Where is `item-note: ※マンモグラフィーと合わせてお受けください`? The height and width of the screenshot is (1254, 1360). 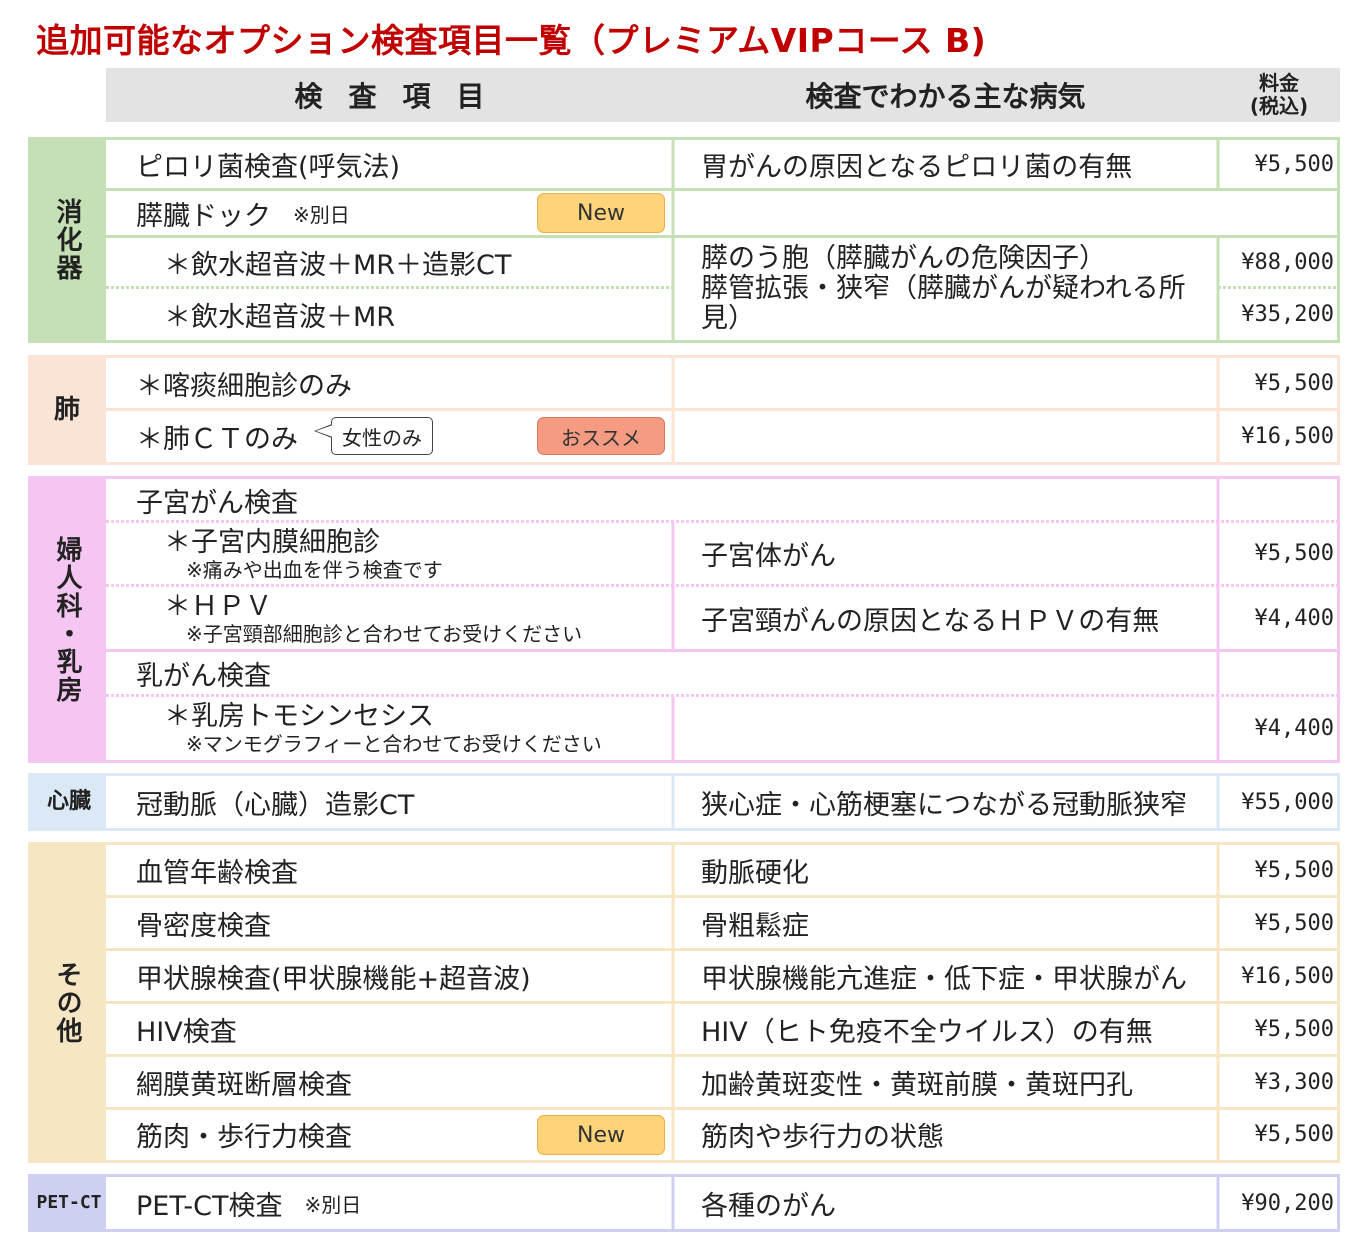 item-note: ※マンモグラフィーと合わせてお受けください is located at coordinates (394, 744).